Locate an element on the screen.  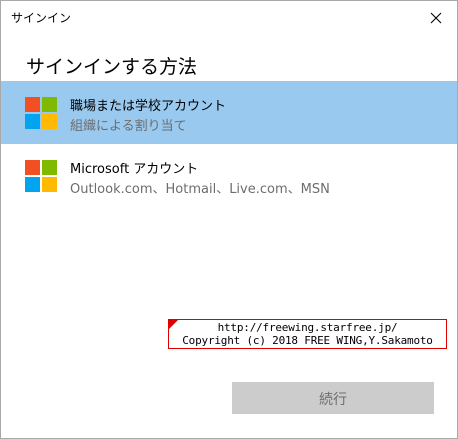
option-title: Microsoft アカウント is located at coordinates (134, 169).